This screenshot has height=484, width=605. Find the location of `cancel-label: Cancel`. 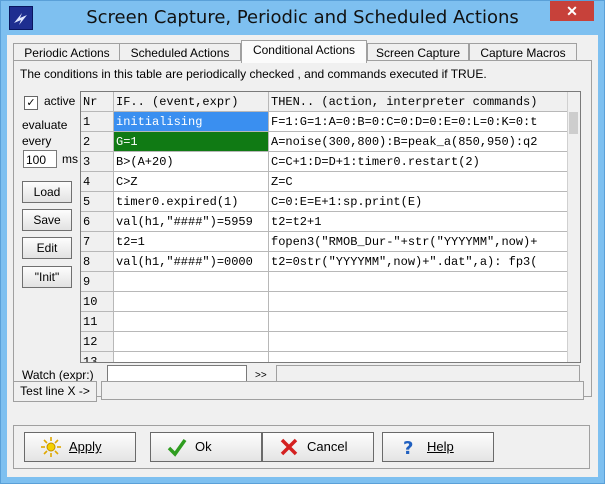

cancel-label: Cancel is located at coordinates (327, 446).